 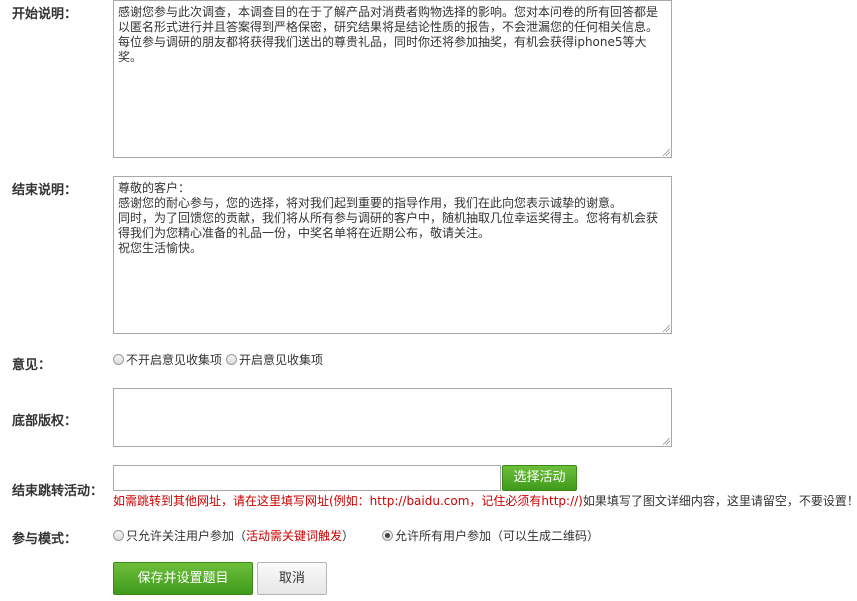 I want to click on intro-label: 开始说明：, so click(x=45, y=14).